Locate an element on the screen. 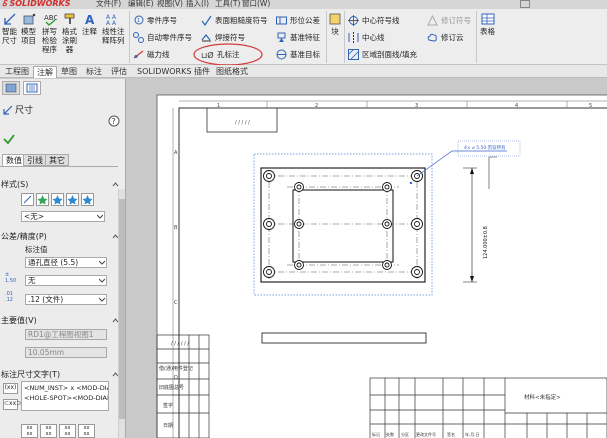  tb-header-zone: 分区 is located at coordinates (405, 434).